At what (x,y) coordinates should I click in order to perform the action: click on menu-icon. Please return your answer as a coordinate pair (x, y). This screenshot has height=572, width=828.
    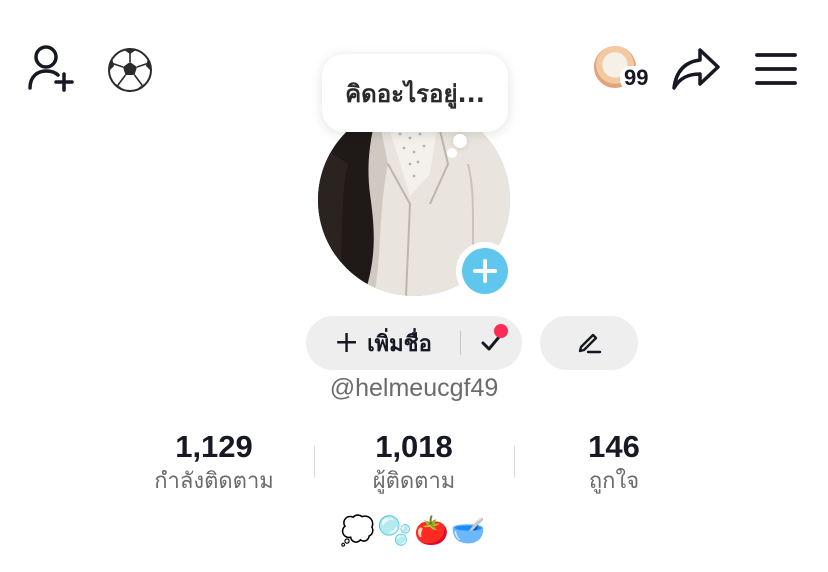
    Looking at the image, I should click on (776, 69).